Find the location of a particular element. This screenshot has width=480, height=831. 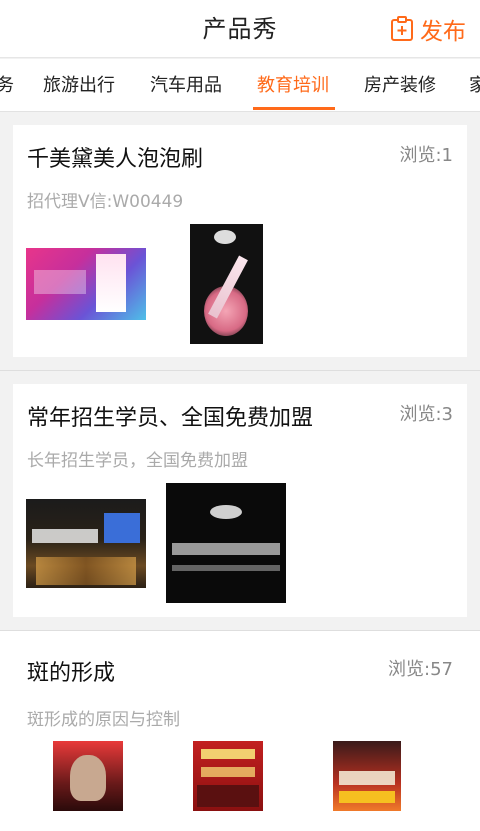

brand-logo-shape is located at coordinates (225, 237).